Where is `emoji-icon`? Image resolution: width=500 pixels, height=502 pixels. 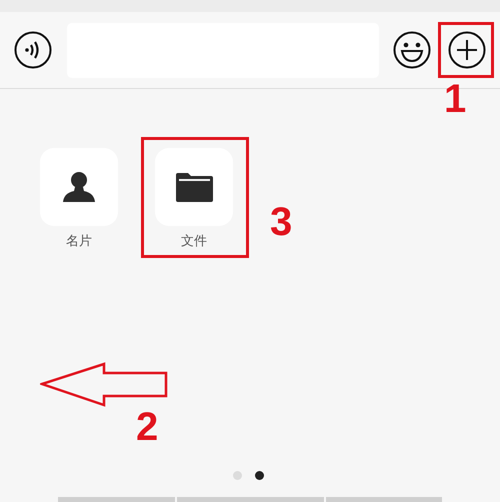 emoji-icon is located at coordinates (412, 50).